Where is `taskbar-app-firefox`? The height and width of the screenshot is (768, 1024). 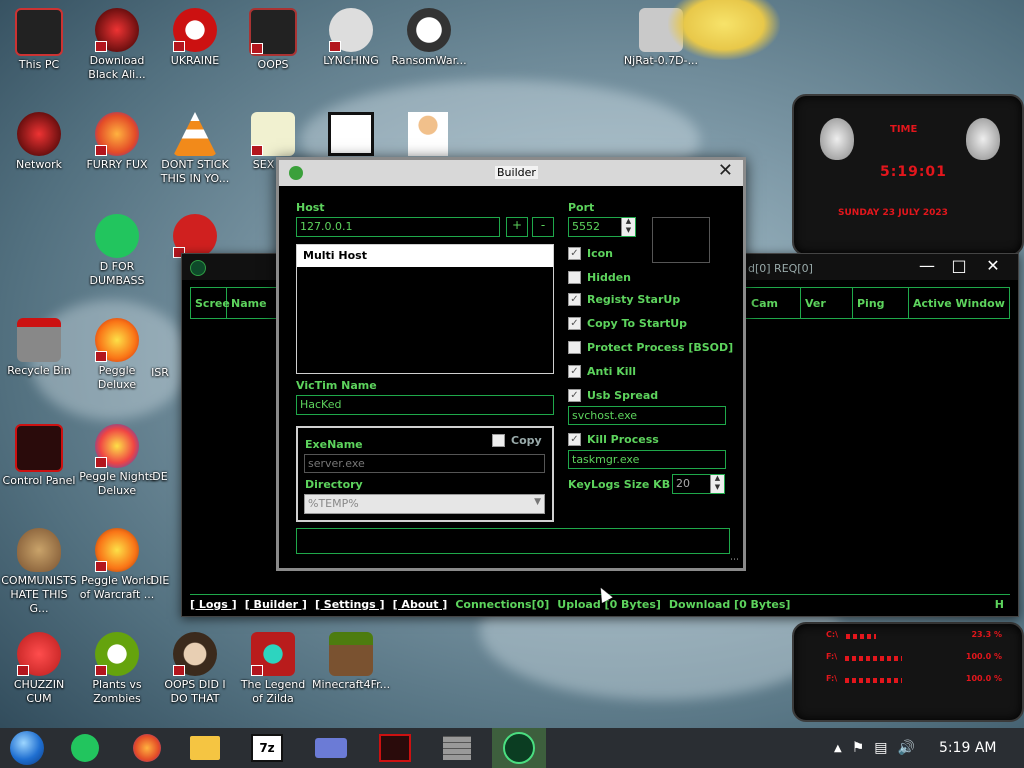 taskbar-app-firefox is located at coordinates (147, 748).